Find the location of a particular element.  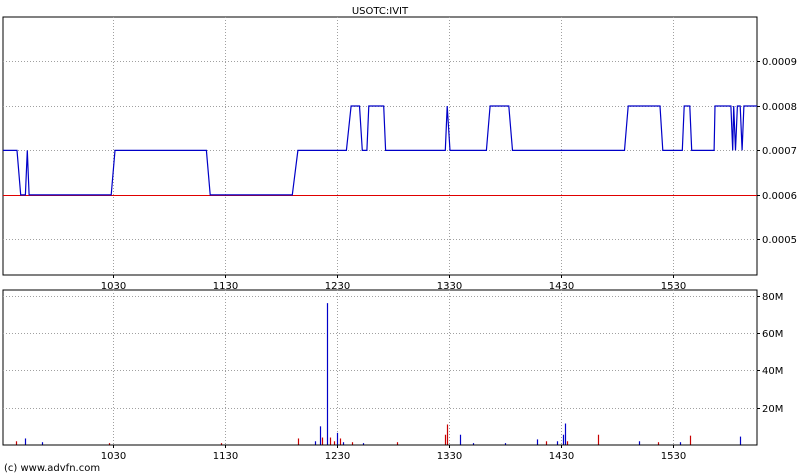

price-y-tick-label: 0.0006 is located at coordinates (779, 196).